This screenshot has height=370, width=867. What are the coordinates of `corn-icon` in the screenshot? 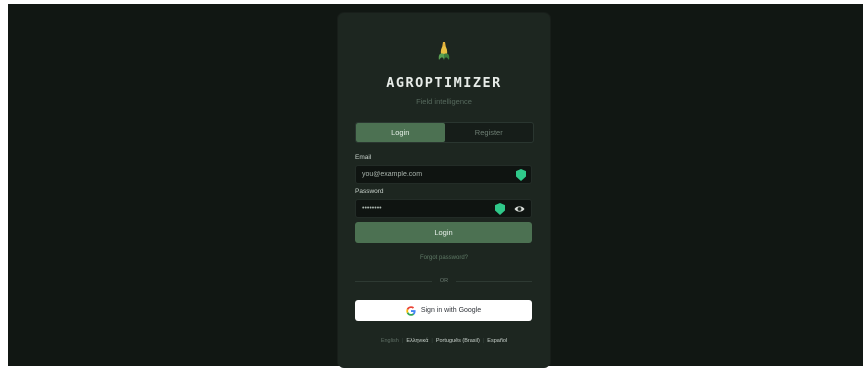 It's located at (444, 51).